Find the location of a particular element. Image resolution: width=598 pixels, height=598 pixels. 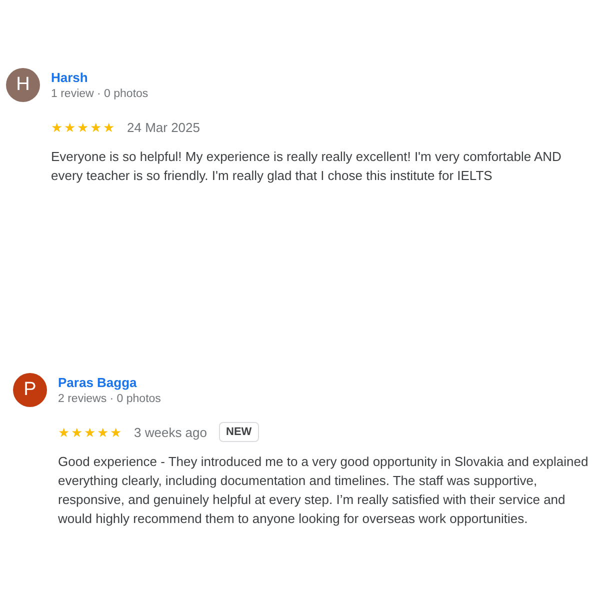

new-badge: NEW is located at coordinates (239, 432).